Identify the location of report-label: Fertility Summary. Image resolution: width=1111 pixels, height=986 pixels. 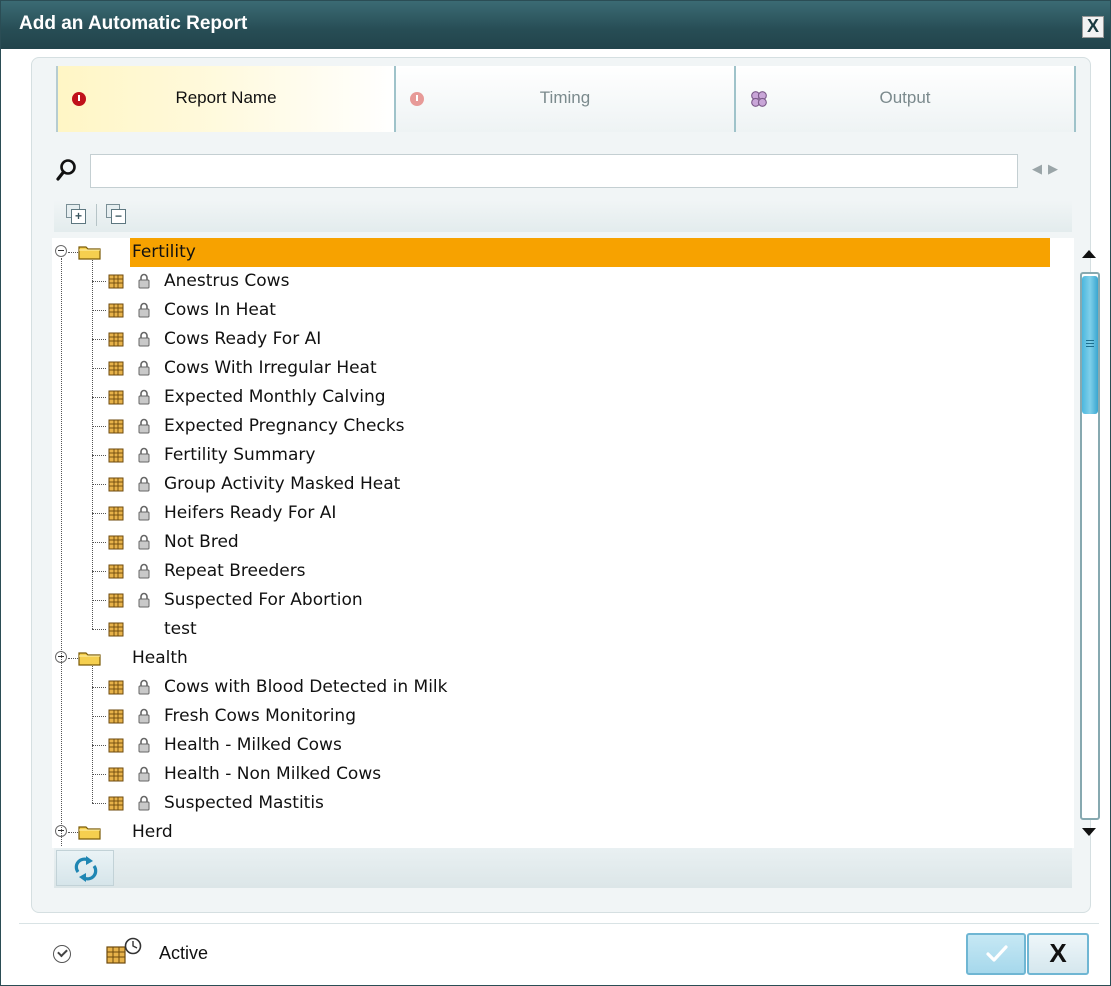
(240, 455).